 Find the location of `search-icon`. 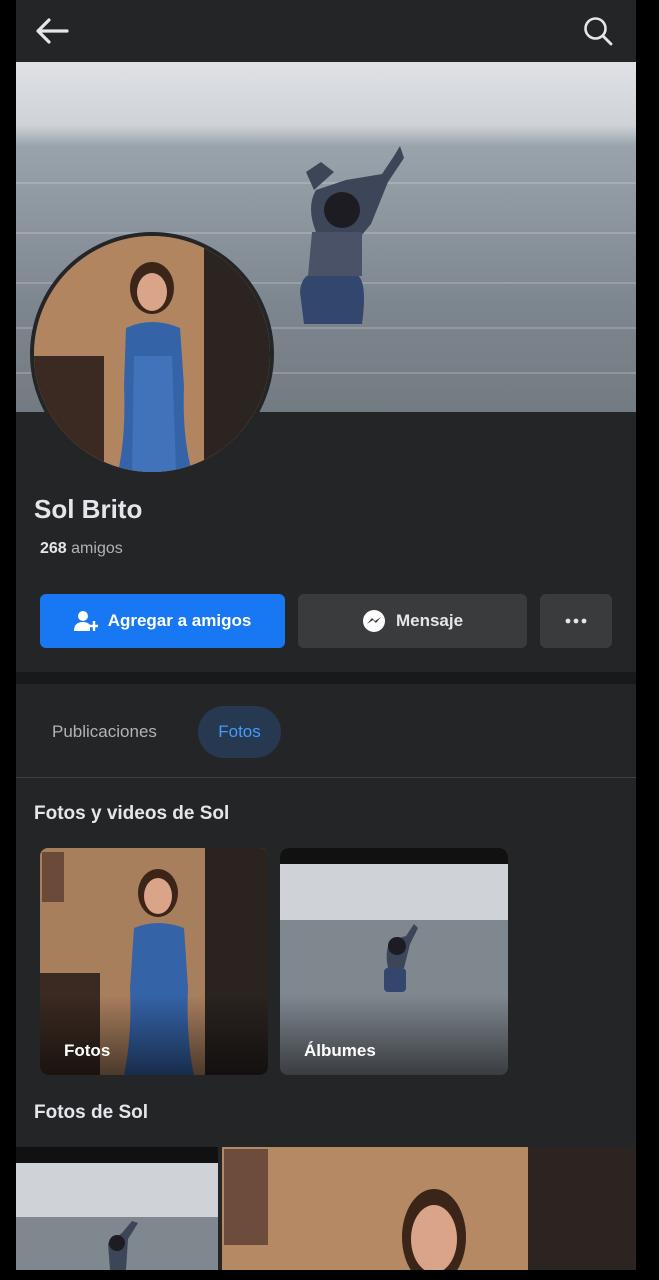

search-icon is located at coordinates (598, 31).